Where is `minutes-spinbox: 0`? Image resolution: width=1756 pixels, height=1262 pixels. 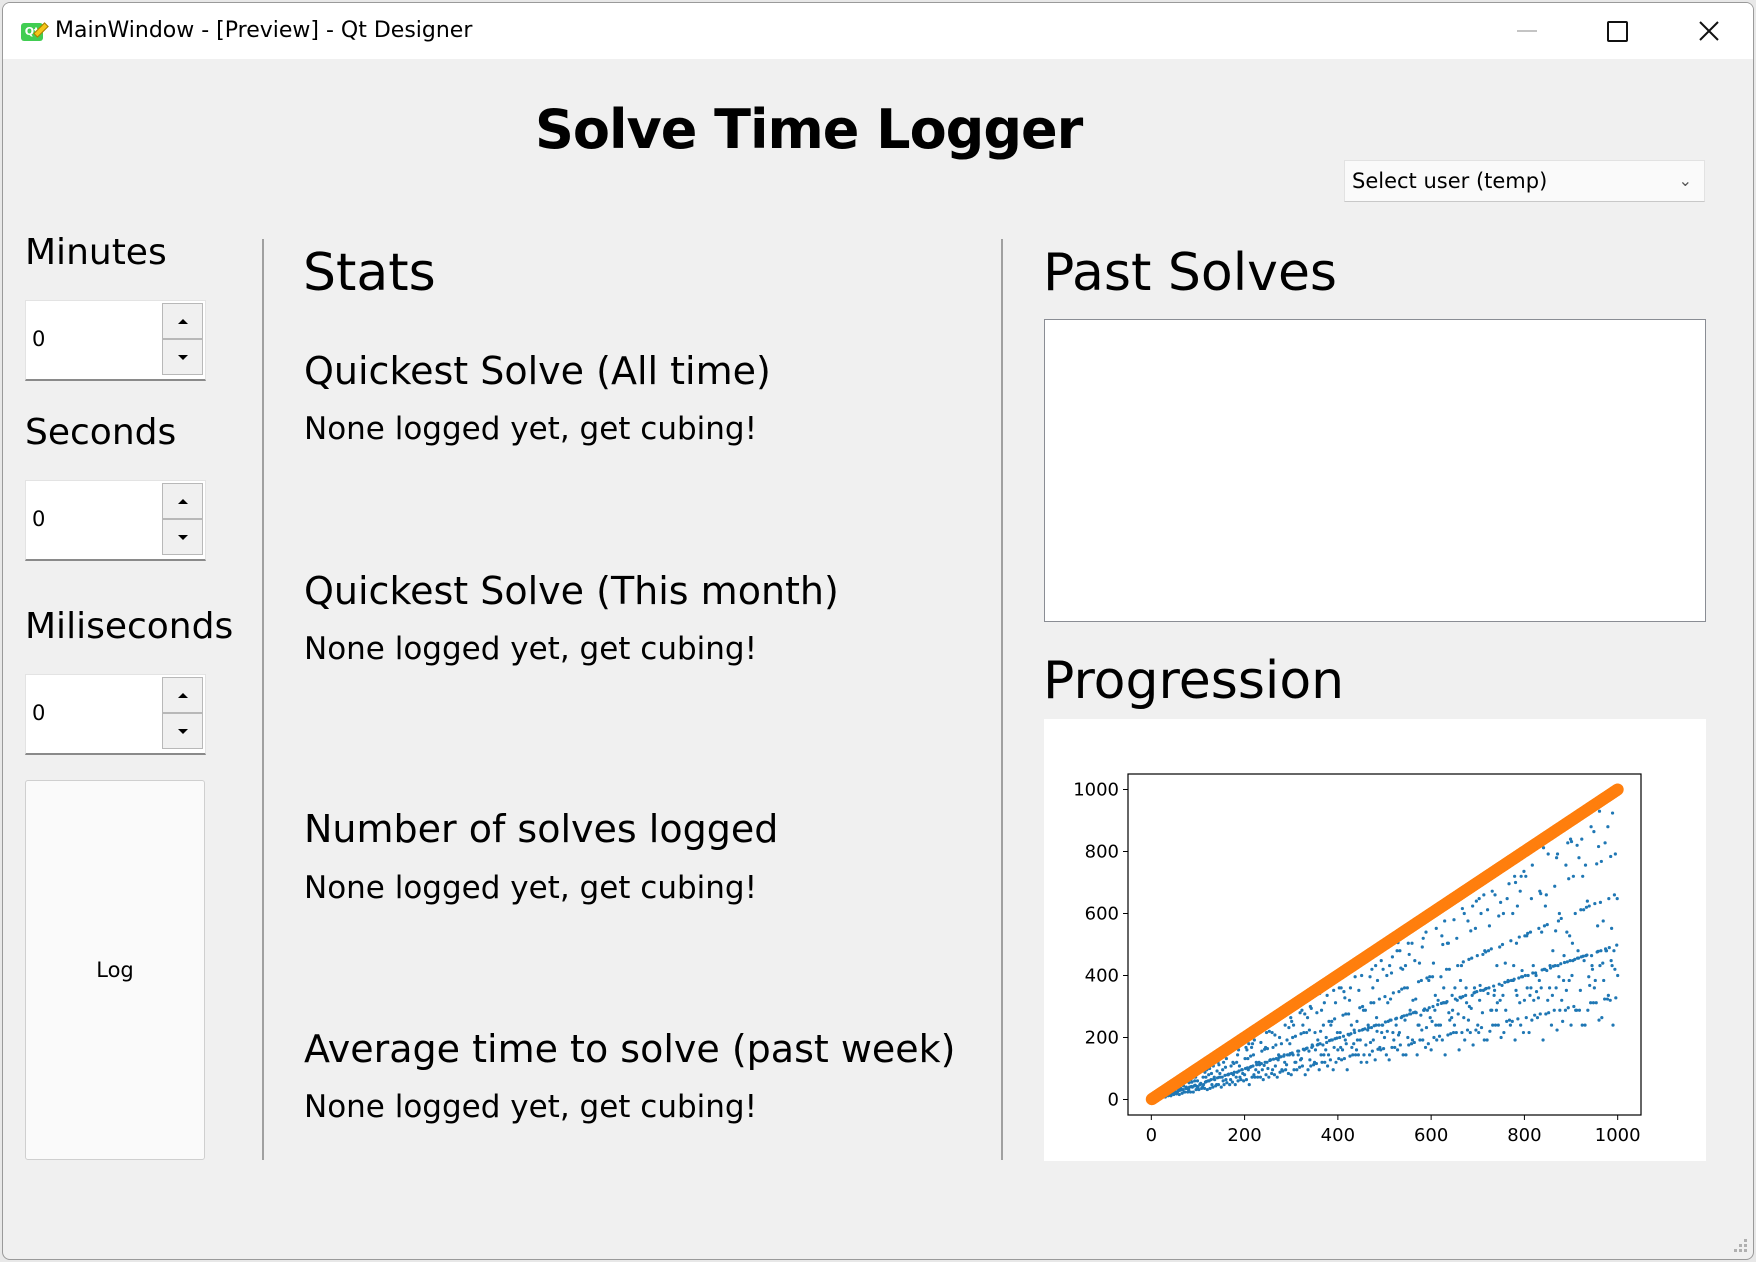
minutes-spinbox: 0 is located at coordinates (115, 340).